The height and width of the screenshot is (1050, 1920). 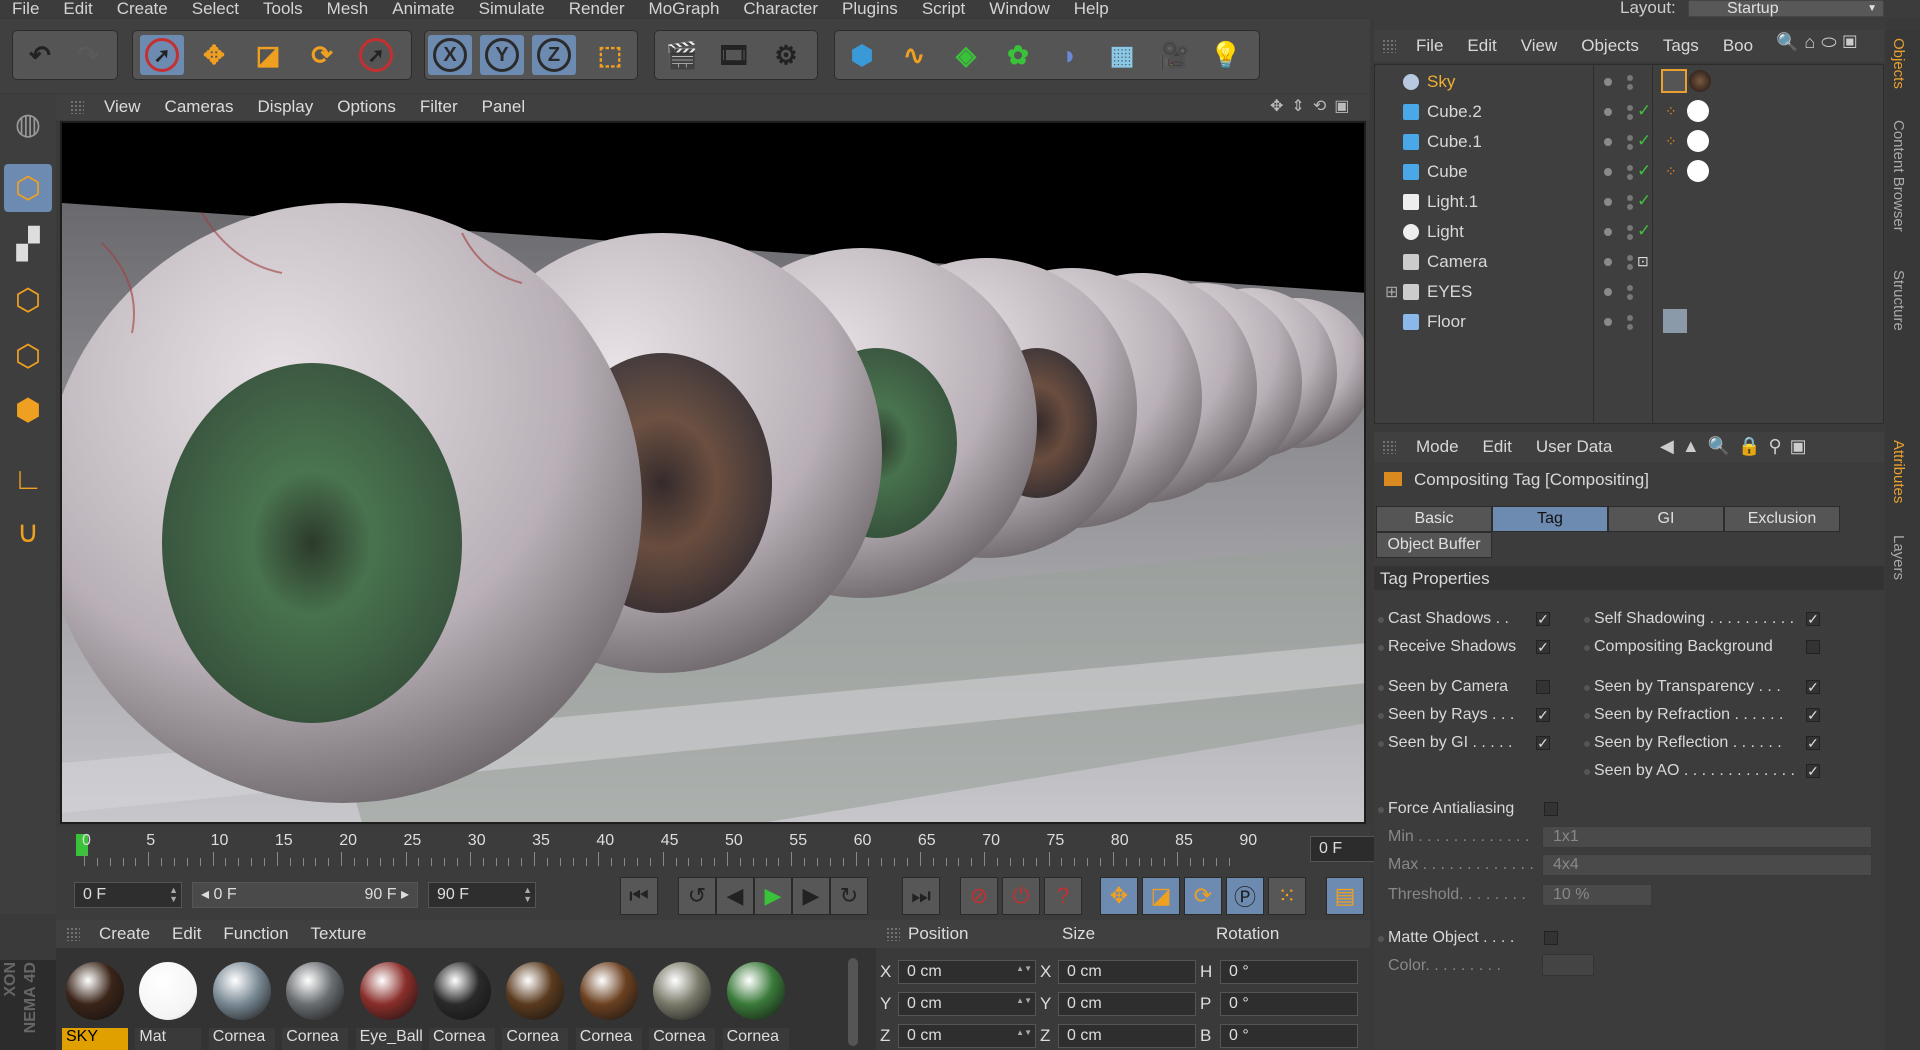 I want to click on material-swatch: SKY, so click(x=95, y=1005).